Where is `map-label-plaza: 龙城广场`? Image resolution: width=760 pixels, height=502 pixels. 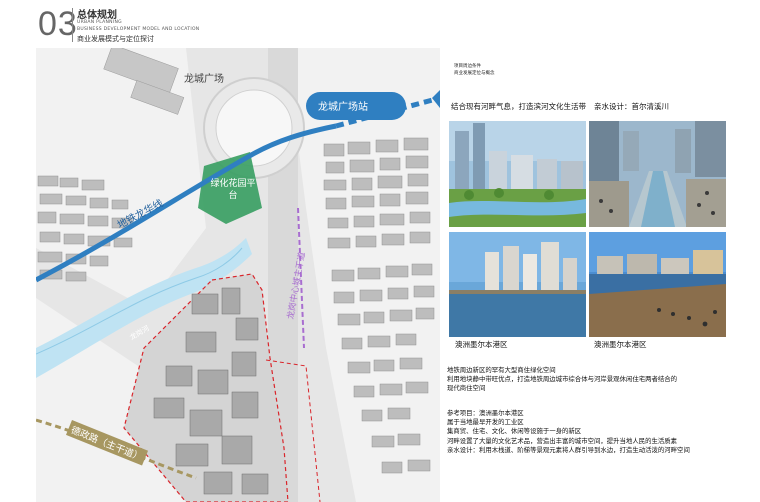 map-label-plaza: 龙城广场 is located at coordinates (204, 79).